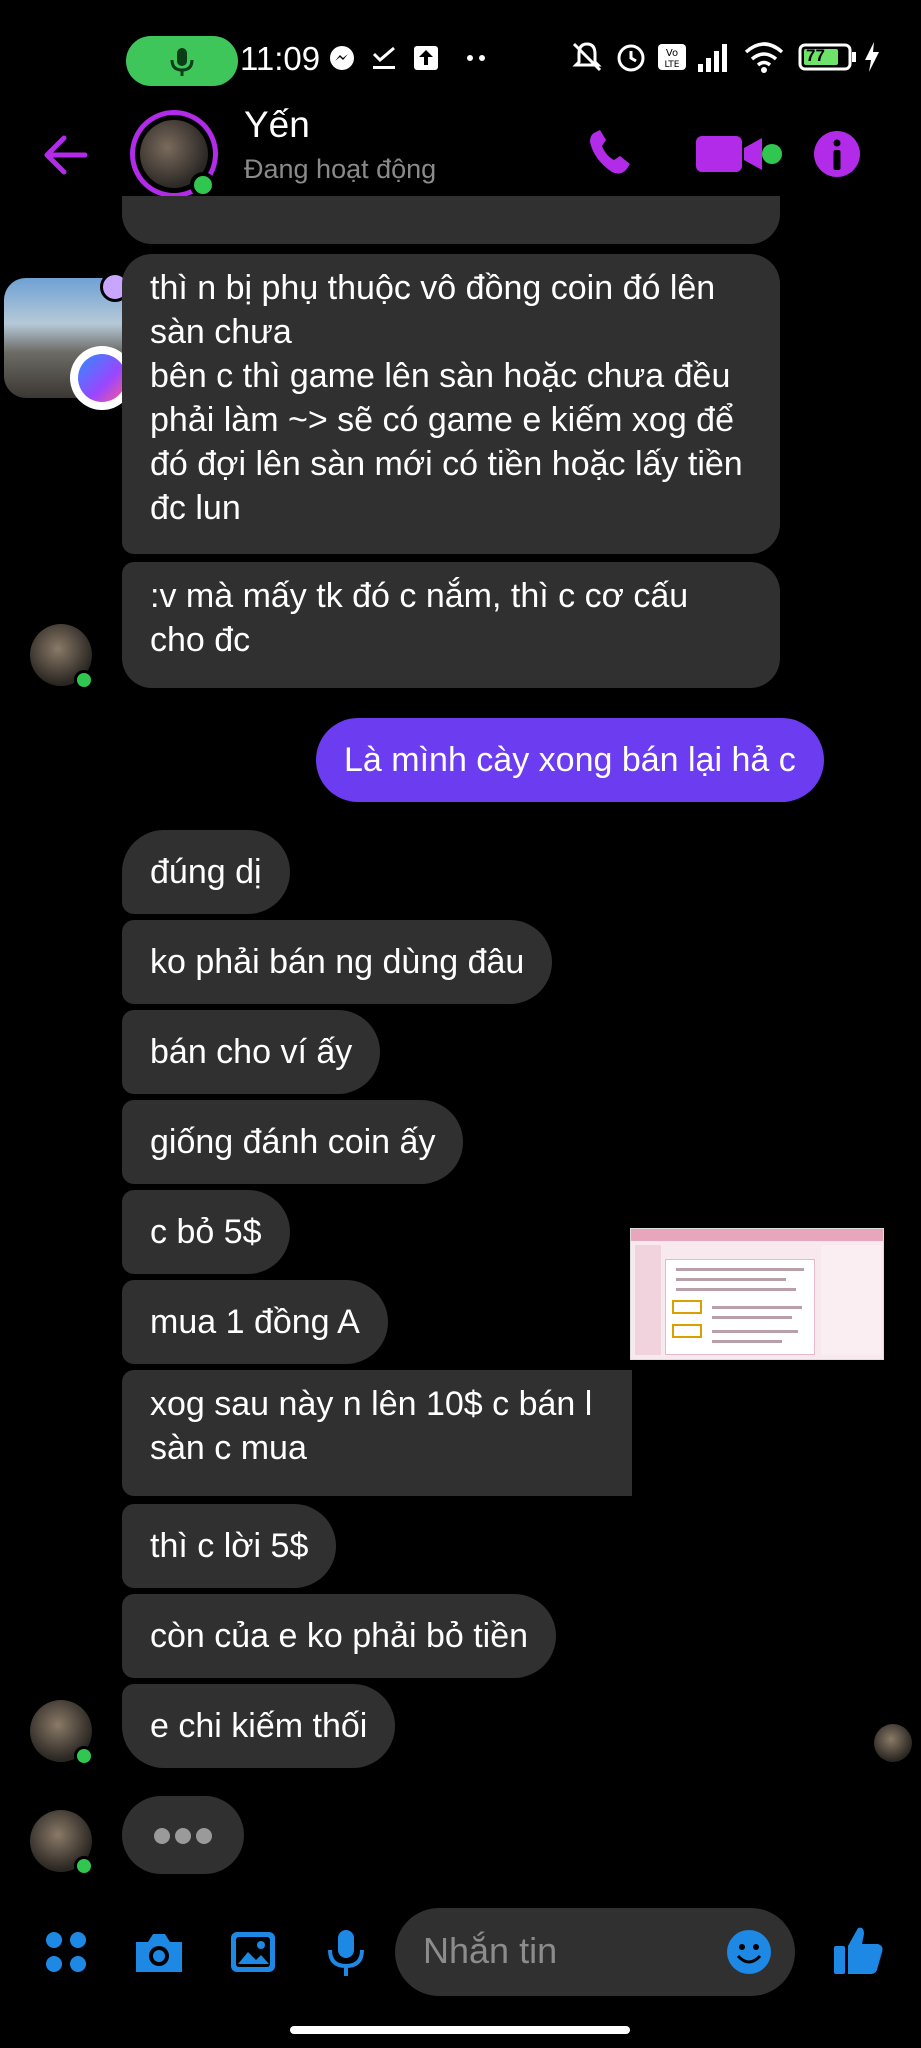  I want to click on thumbs-up-icon, so click(859, 1950).